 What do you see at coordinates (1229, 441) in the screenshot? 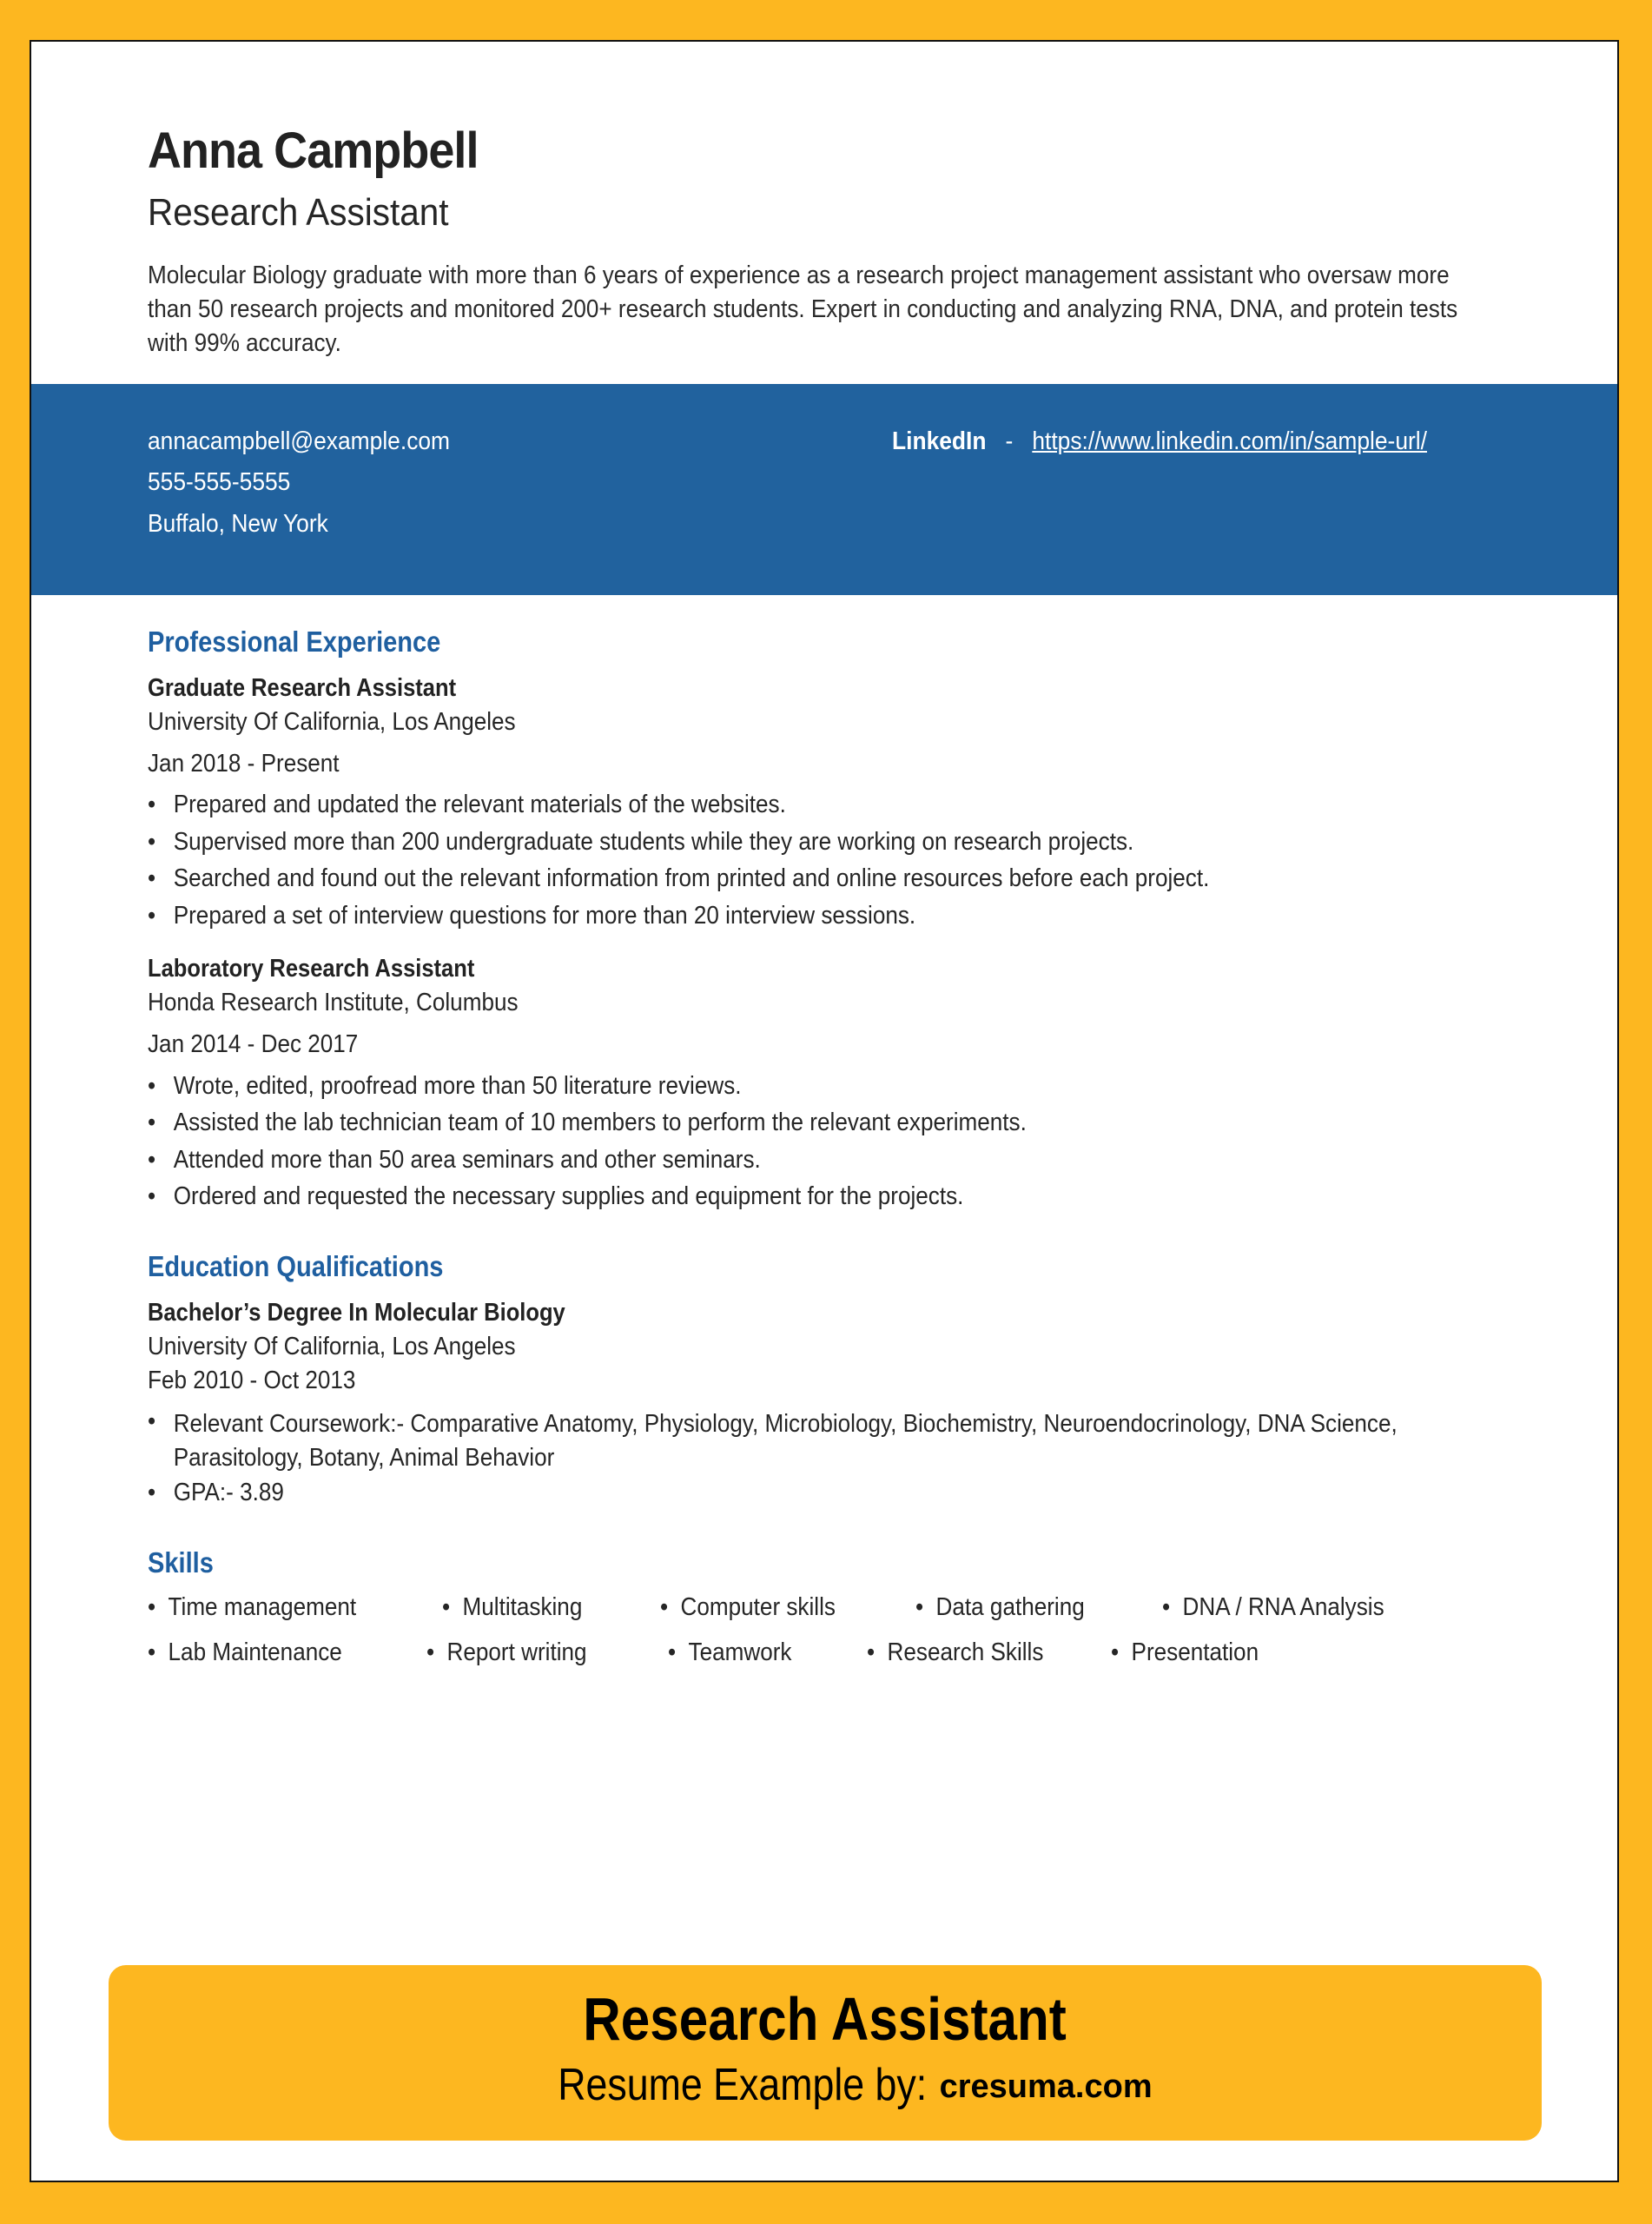
I see `linkedin-url-link: https://www.linkedin.com/in/sample-url/` at bounding box center [1229, 441].